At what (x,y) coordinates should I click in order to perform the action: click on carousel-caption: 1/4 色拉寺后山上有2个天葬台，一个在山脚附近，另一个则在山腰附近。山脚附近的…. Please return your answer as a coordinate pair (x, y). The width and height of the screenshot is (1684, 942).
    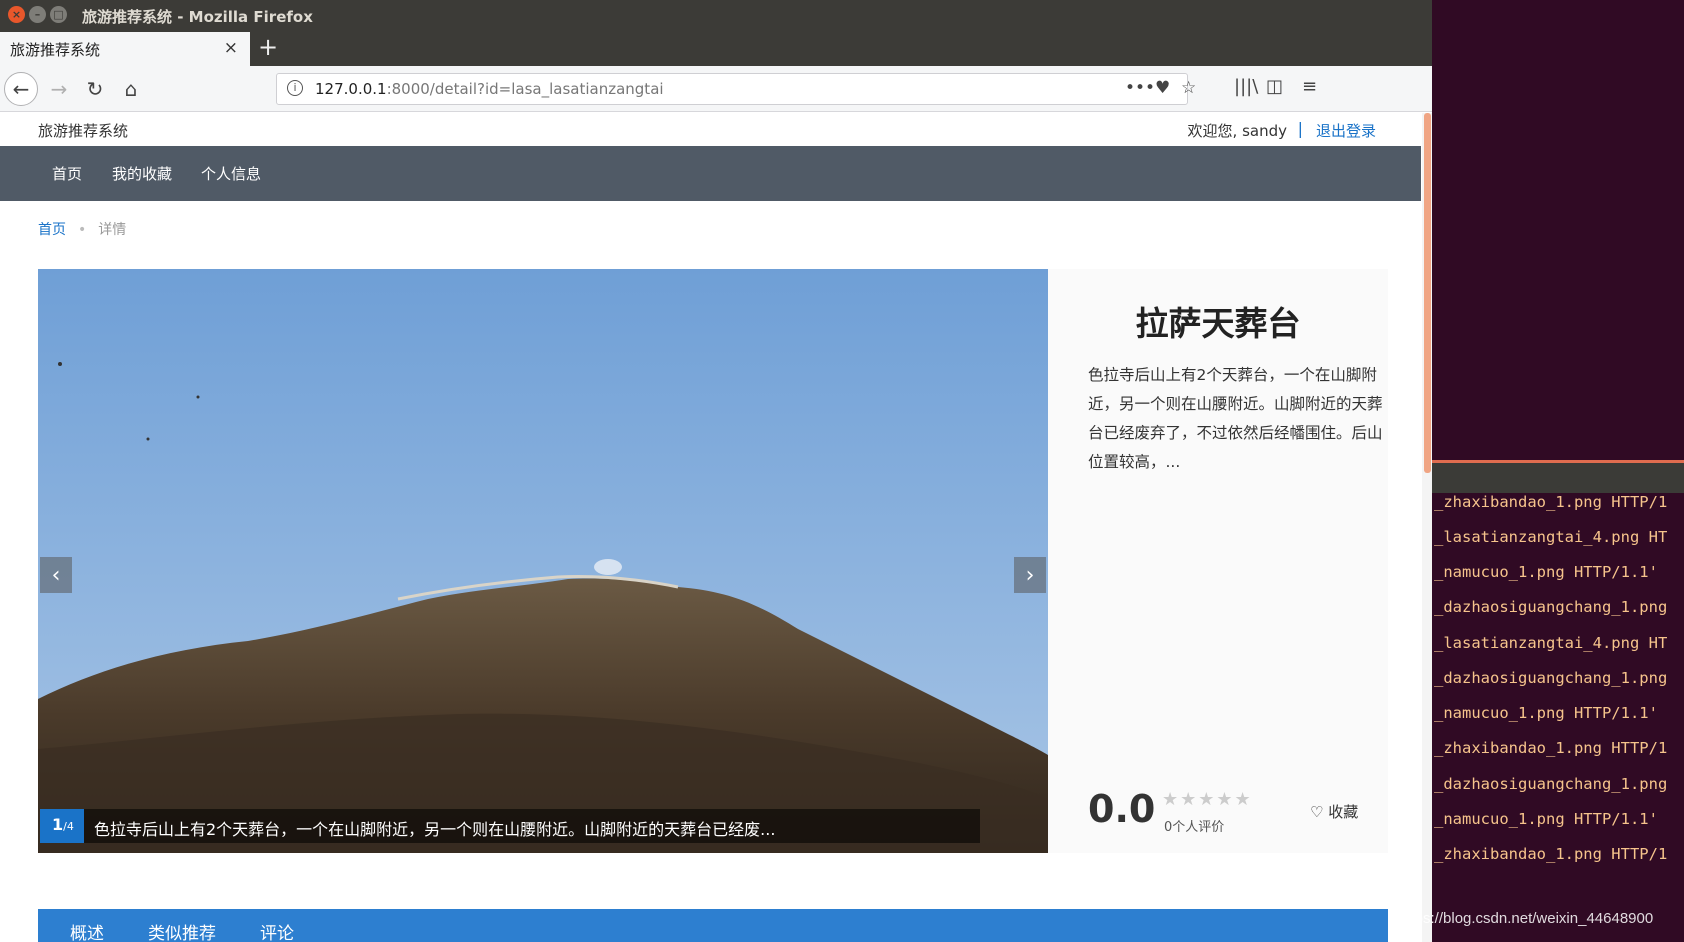
    Looking at the image, I should click on (510, 826).